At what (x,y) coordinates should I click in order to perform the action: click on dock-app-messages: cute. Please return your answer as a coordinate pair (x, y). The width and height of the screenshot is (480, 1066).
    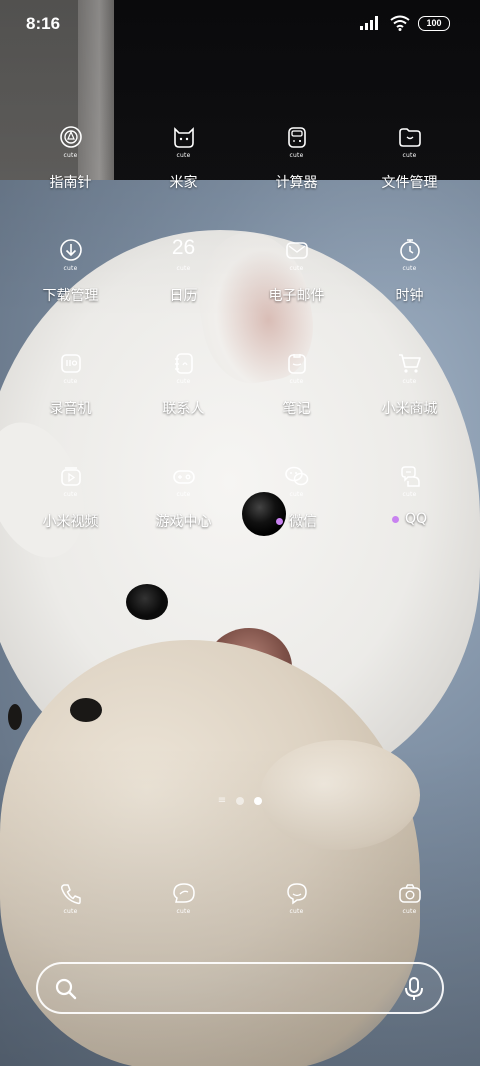
    Looking at the image, I should click on (183, 904).